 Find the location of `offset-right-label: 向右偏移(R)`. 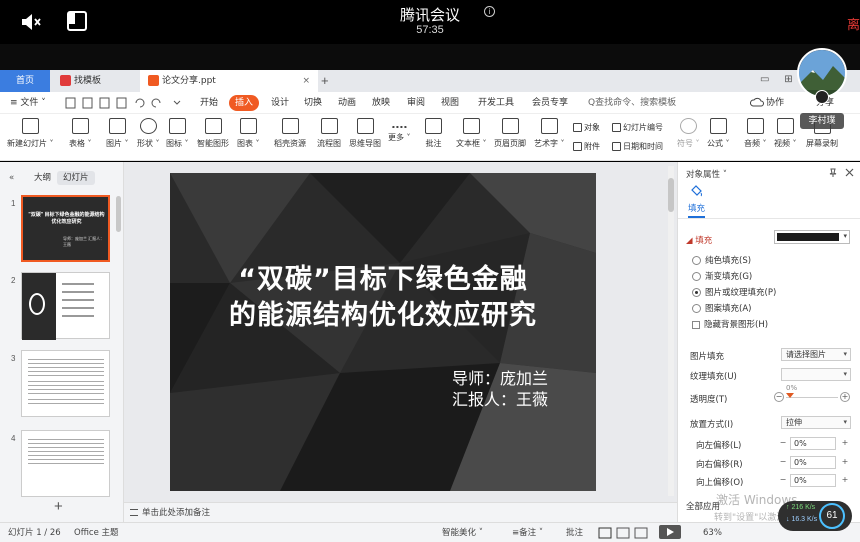

offset-right-label: 向右偏移(R) is located at coordinates (719, 465).